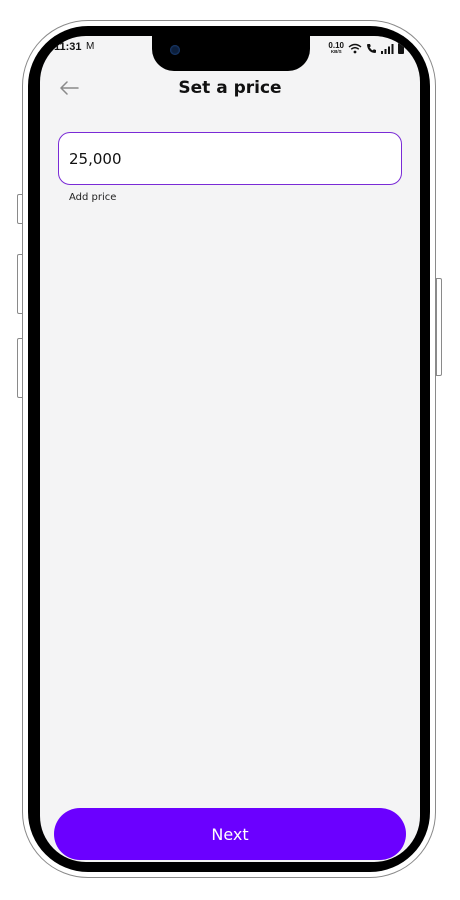 The width and height of the screenshot is (460, 900). I want to click on camera-notch, so click(231, 53).